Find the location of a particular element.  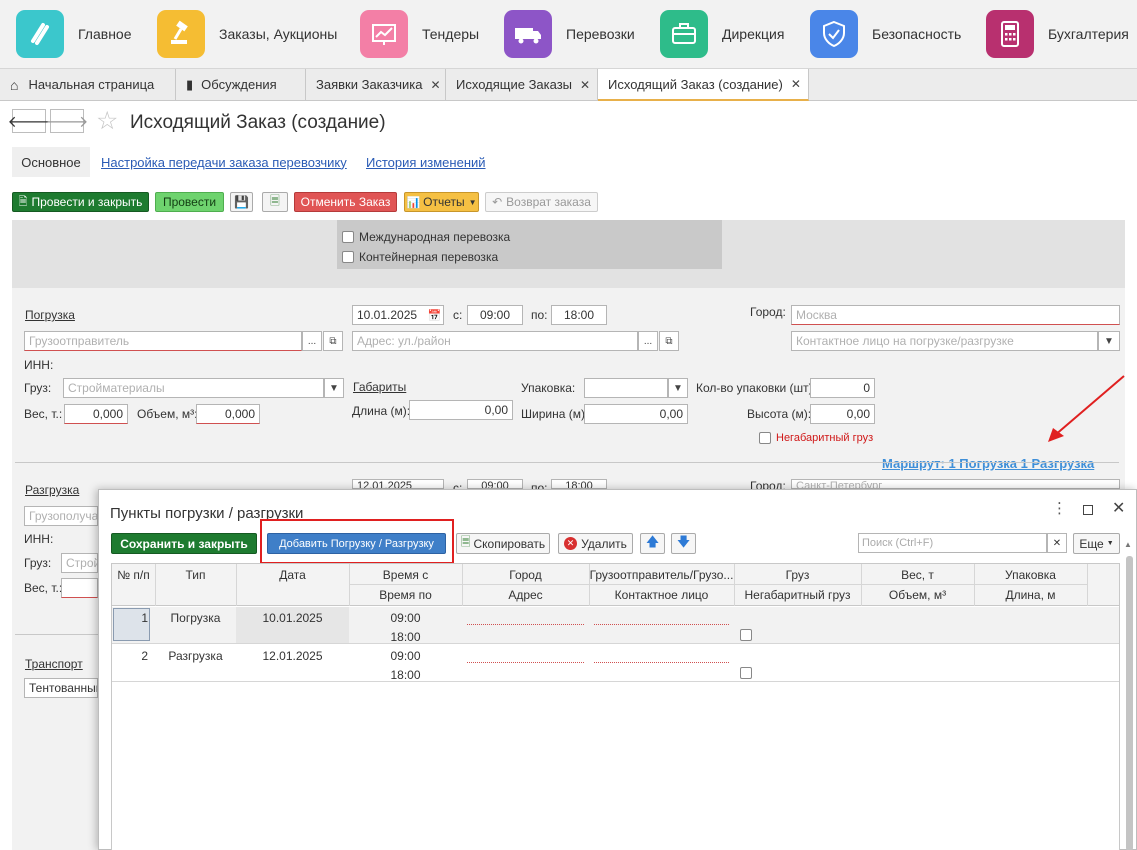

tab-home: ⌂ Начальная страница is located at coordinates (88, 84).